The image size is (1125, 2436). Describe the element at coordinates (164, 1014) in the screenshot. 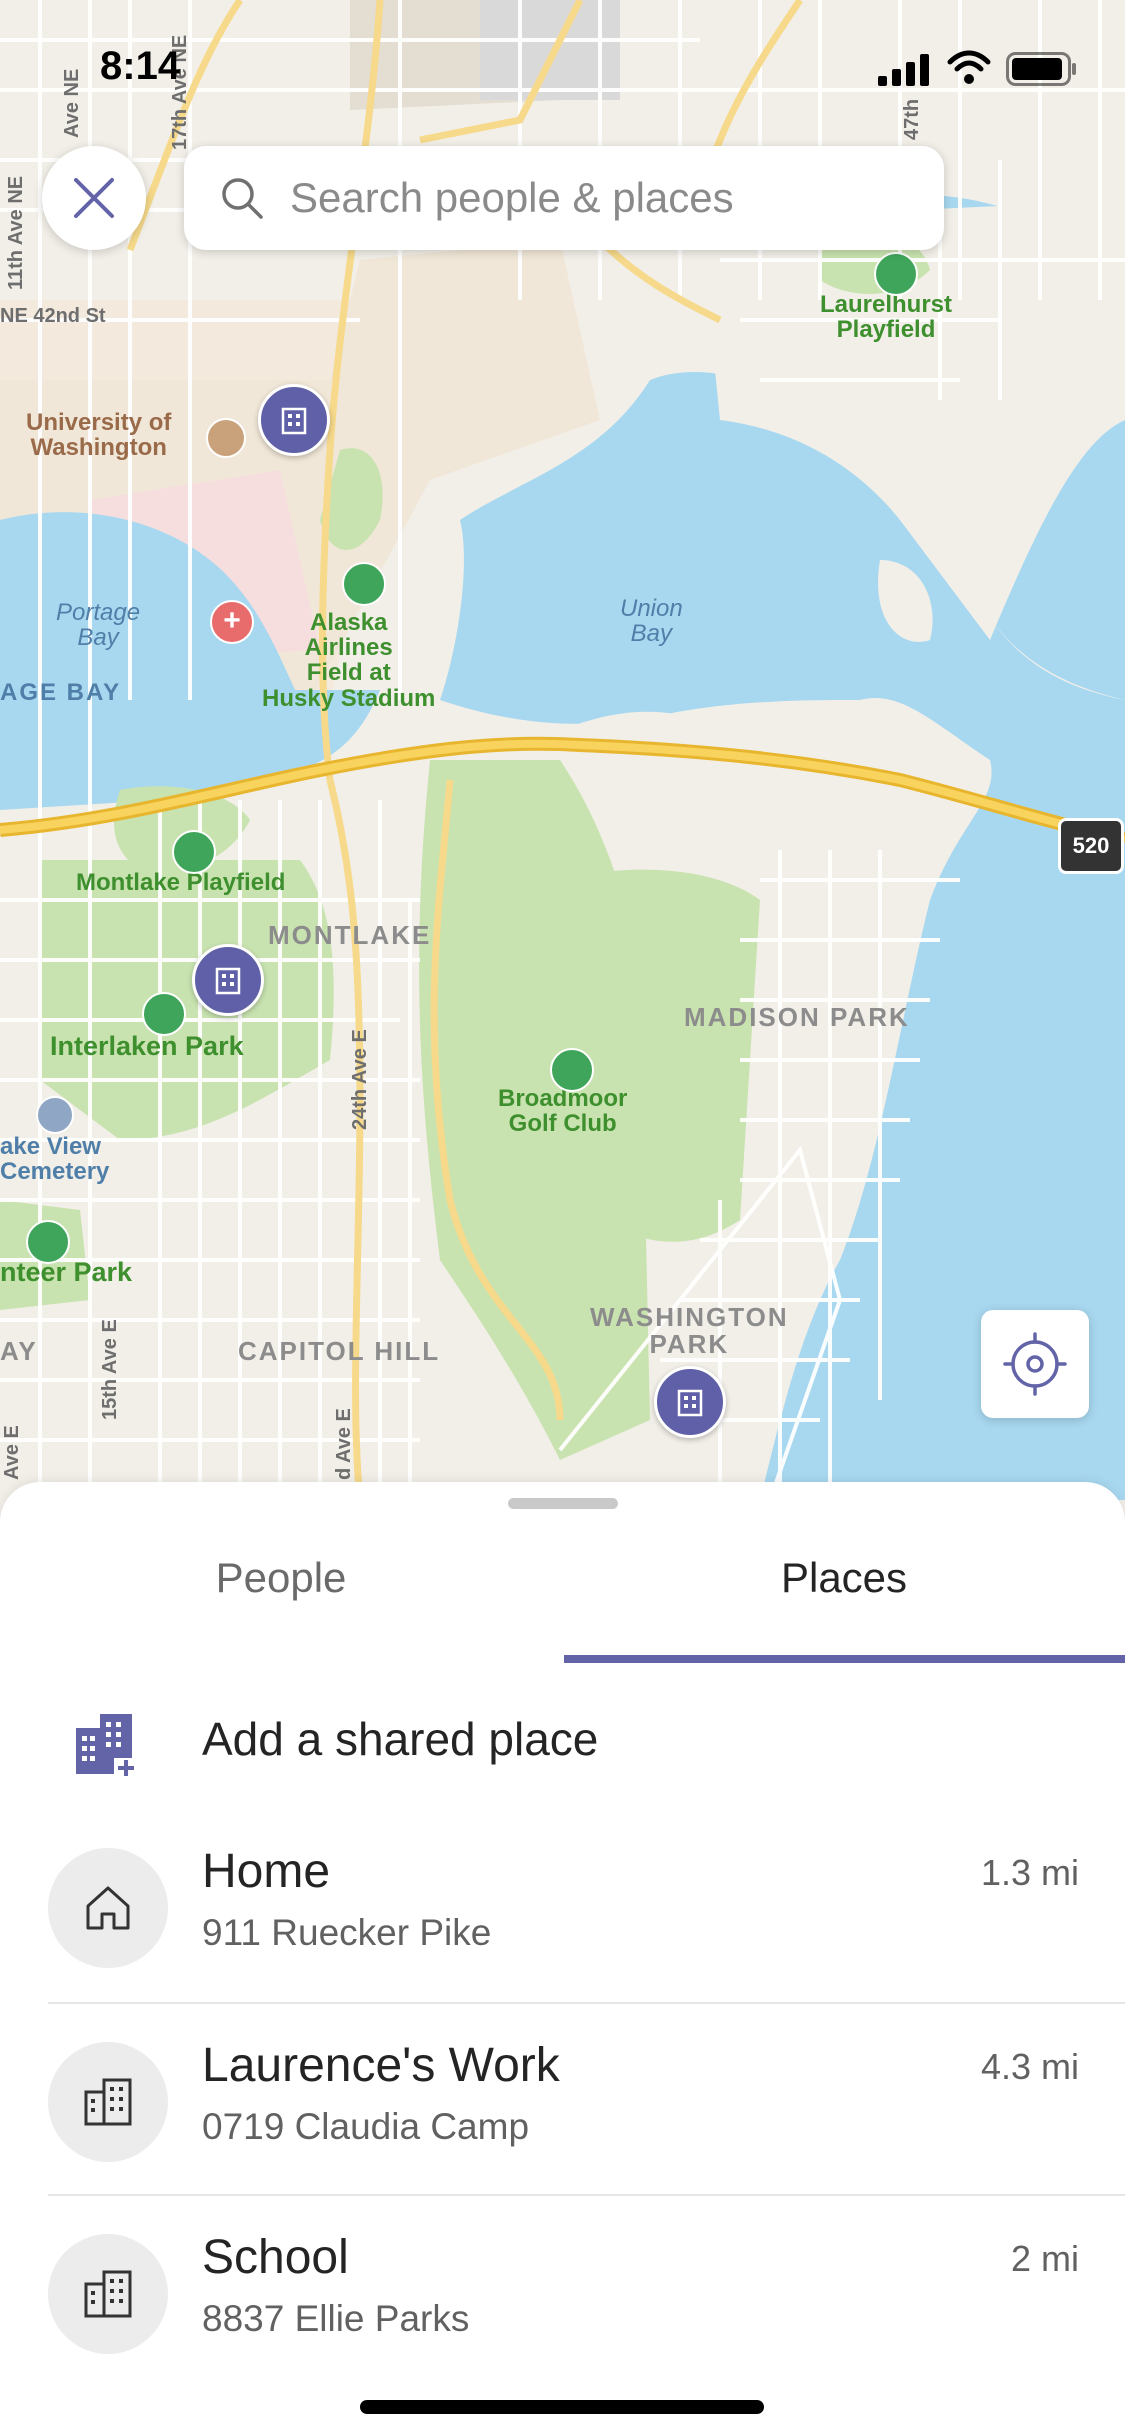

I see `interlaken-poi-icon` at that location.